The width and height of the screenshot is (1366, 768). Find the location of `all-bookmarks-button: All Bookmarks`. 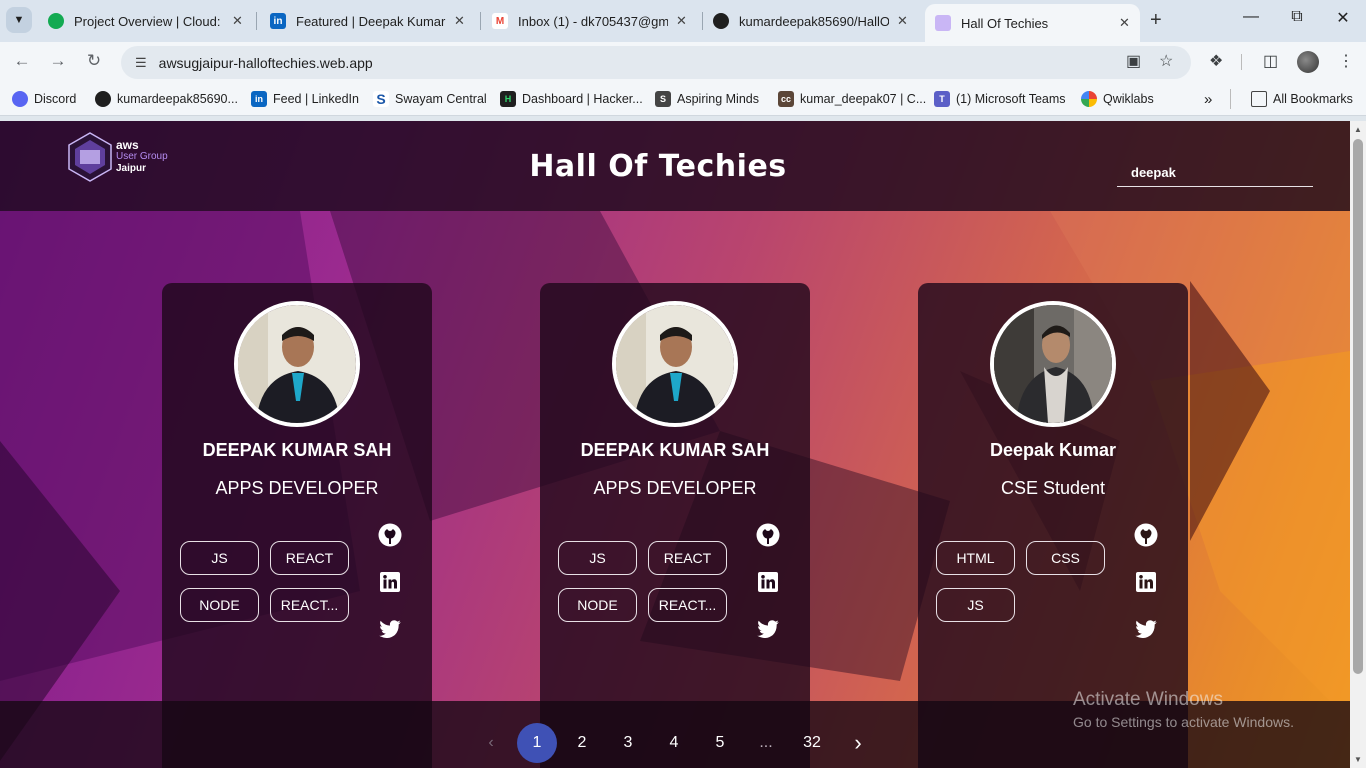

all-bookmarks-button: All Bookmarks is located at coordinates (1302, 99).